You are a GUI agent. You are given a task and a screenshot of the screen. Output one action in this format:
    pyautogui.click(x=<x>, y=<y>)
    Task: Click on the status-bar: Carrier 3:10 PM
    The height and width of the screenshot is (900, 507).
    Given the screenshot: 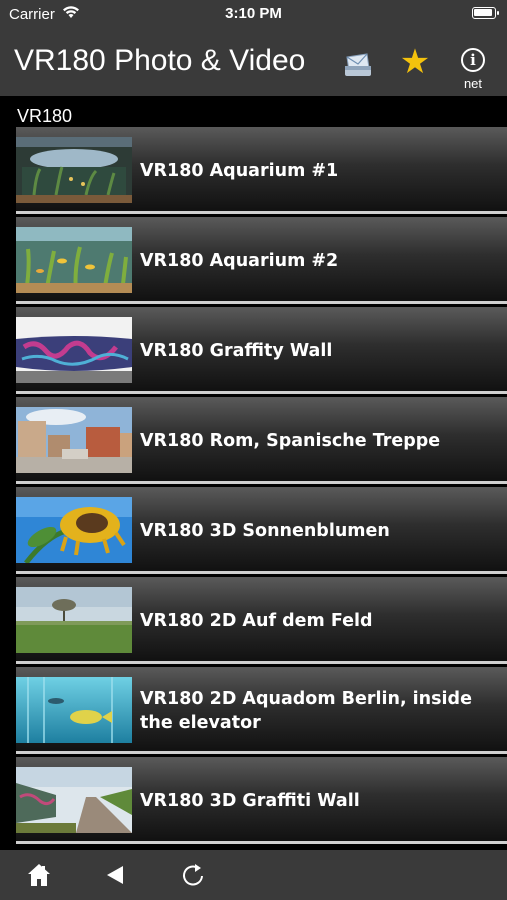 What is the action you would take?
    pyautogui.click(x=253, y=14)
    